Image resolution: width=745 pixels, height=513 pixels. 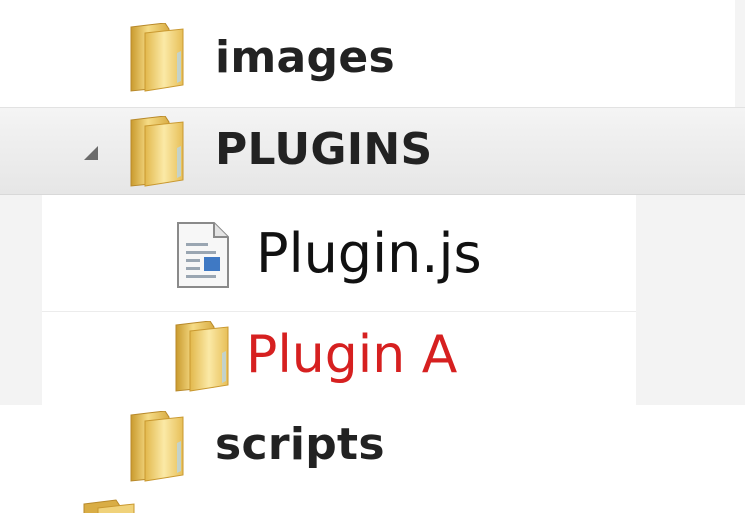 I want to click on tree-item-scripts: scripts, so click(x=339, y=447).